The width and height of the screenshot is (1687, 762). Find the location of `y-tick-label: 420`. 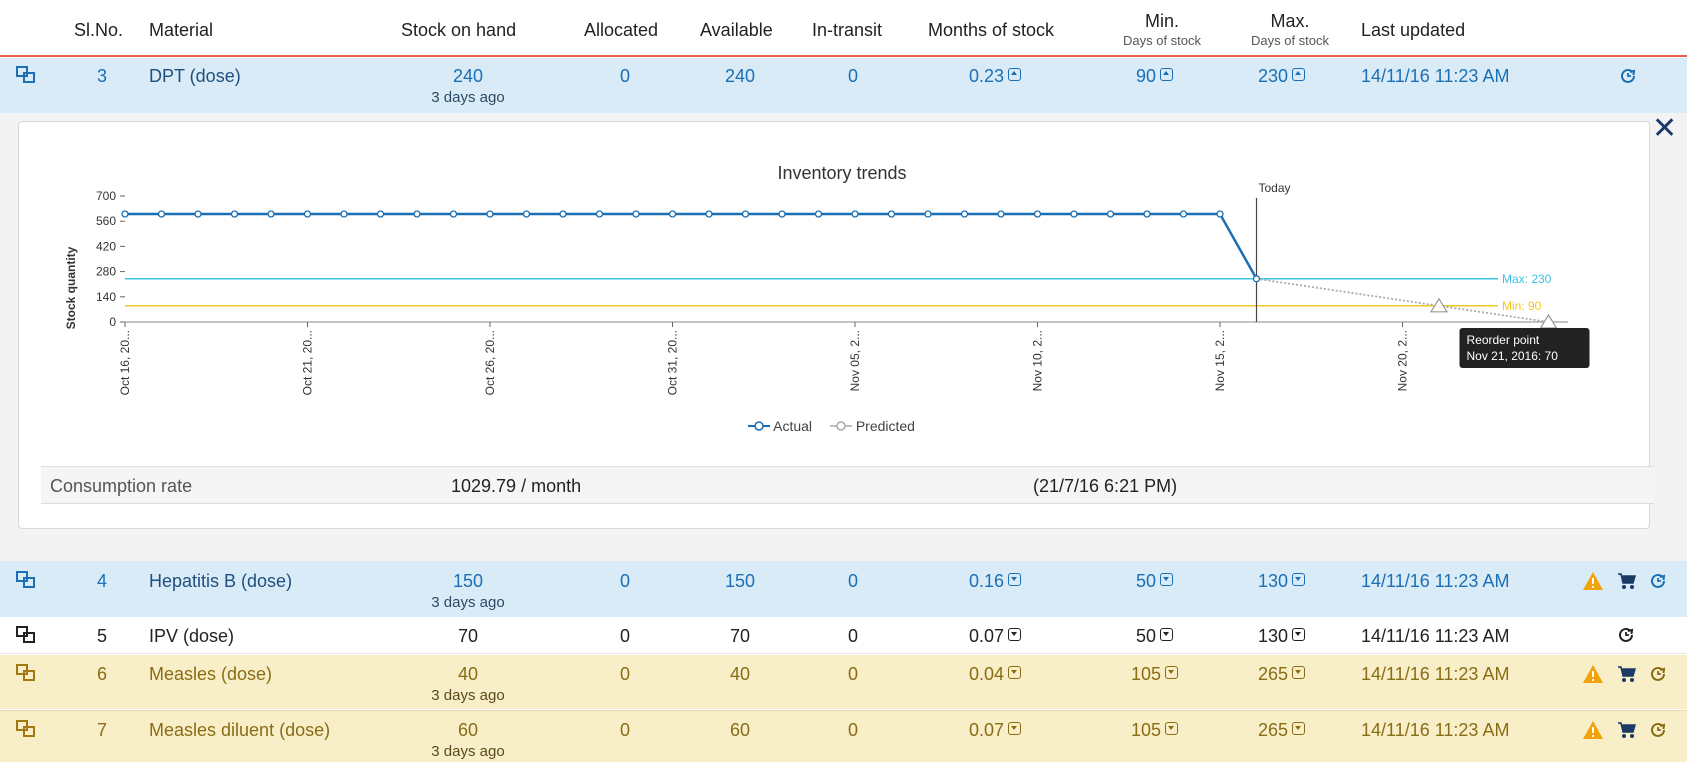

y-tick-label: 420 is located at coordinates (106, 246).